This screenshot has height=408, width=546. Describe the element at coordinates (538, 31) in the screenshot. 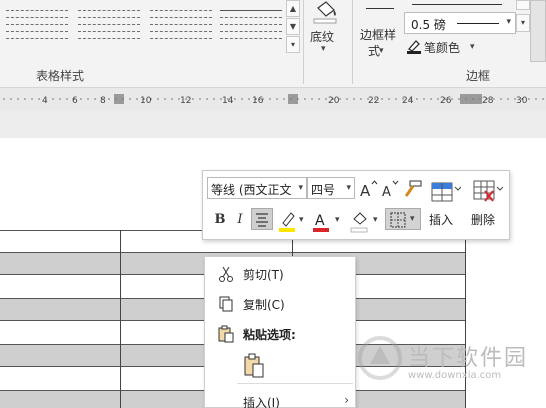

I see `borders-panel-edge` at that location.